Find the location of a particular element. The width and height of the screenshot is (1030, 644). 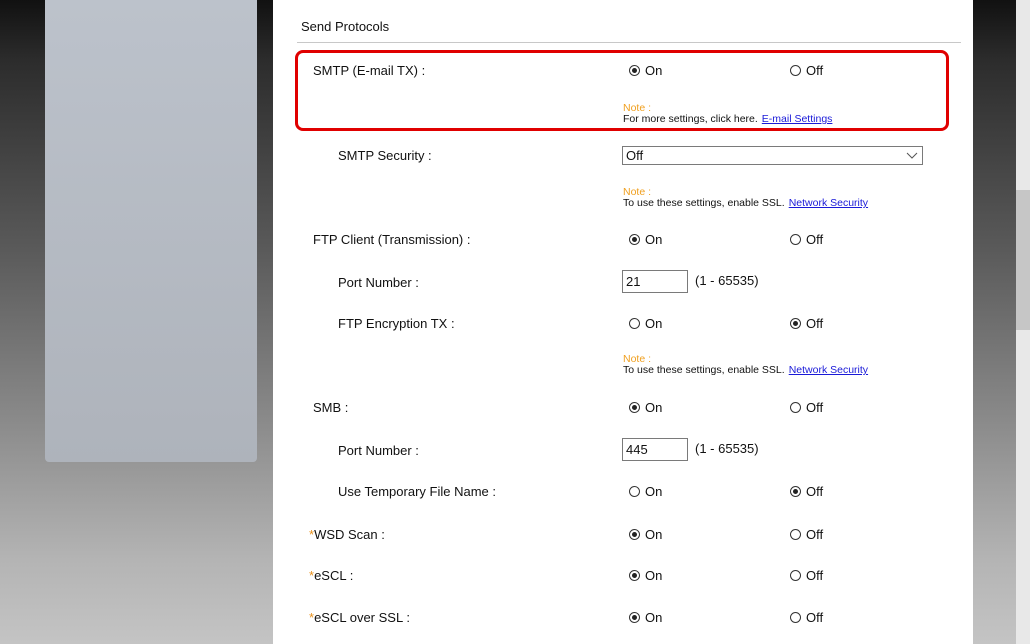

temp-file-on-radio: On is located at coordinates (645, 491).